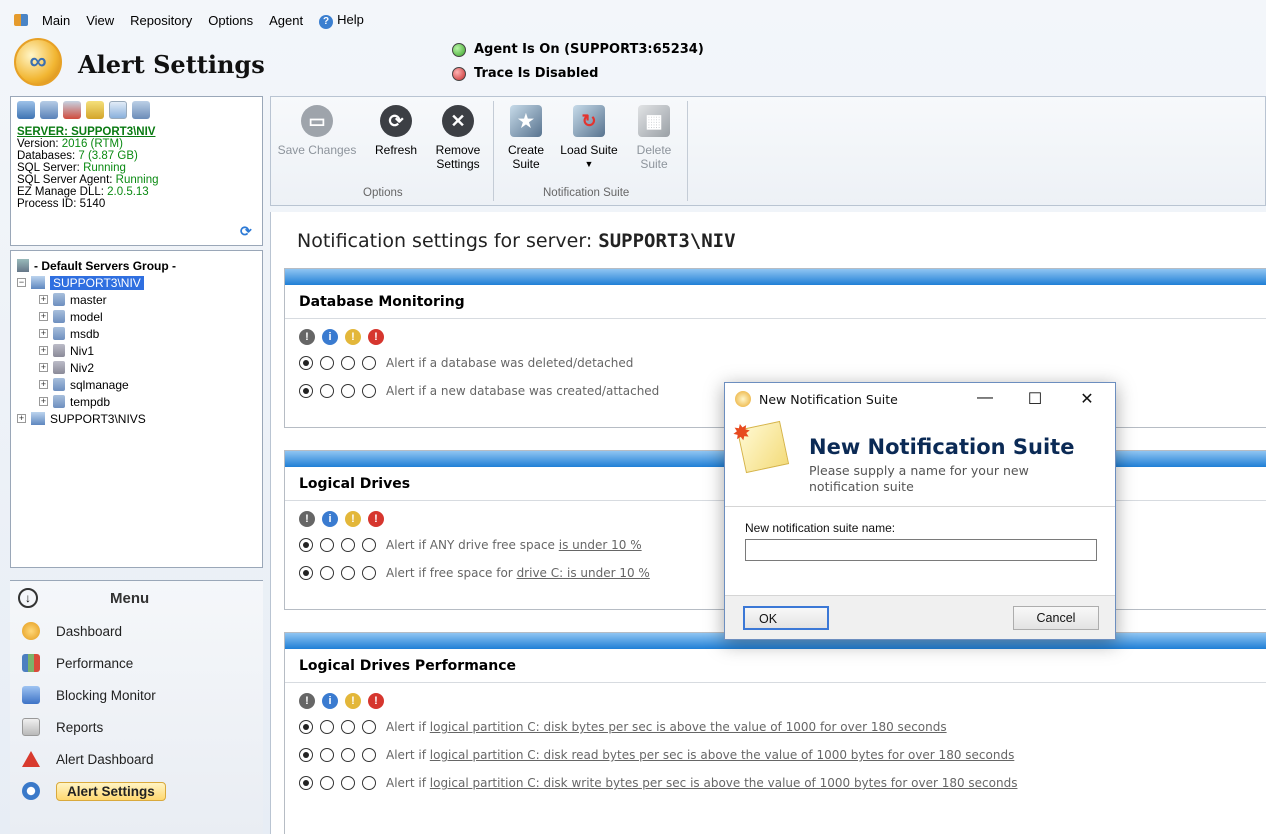  Describe the element at coordinates (472, 545) in the screenshot. I see `alert-text-pre: Alert if ANY drive free space` at that location.